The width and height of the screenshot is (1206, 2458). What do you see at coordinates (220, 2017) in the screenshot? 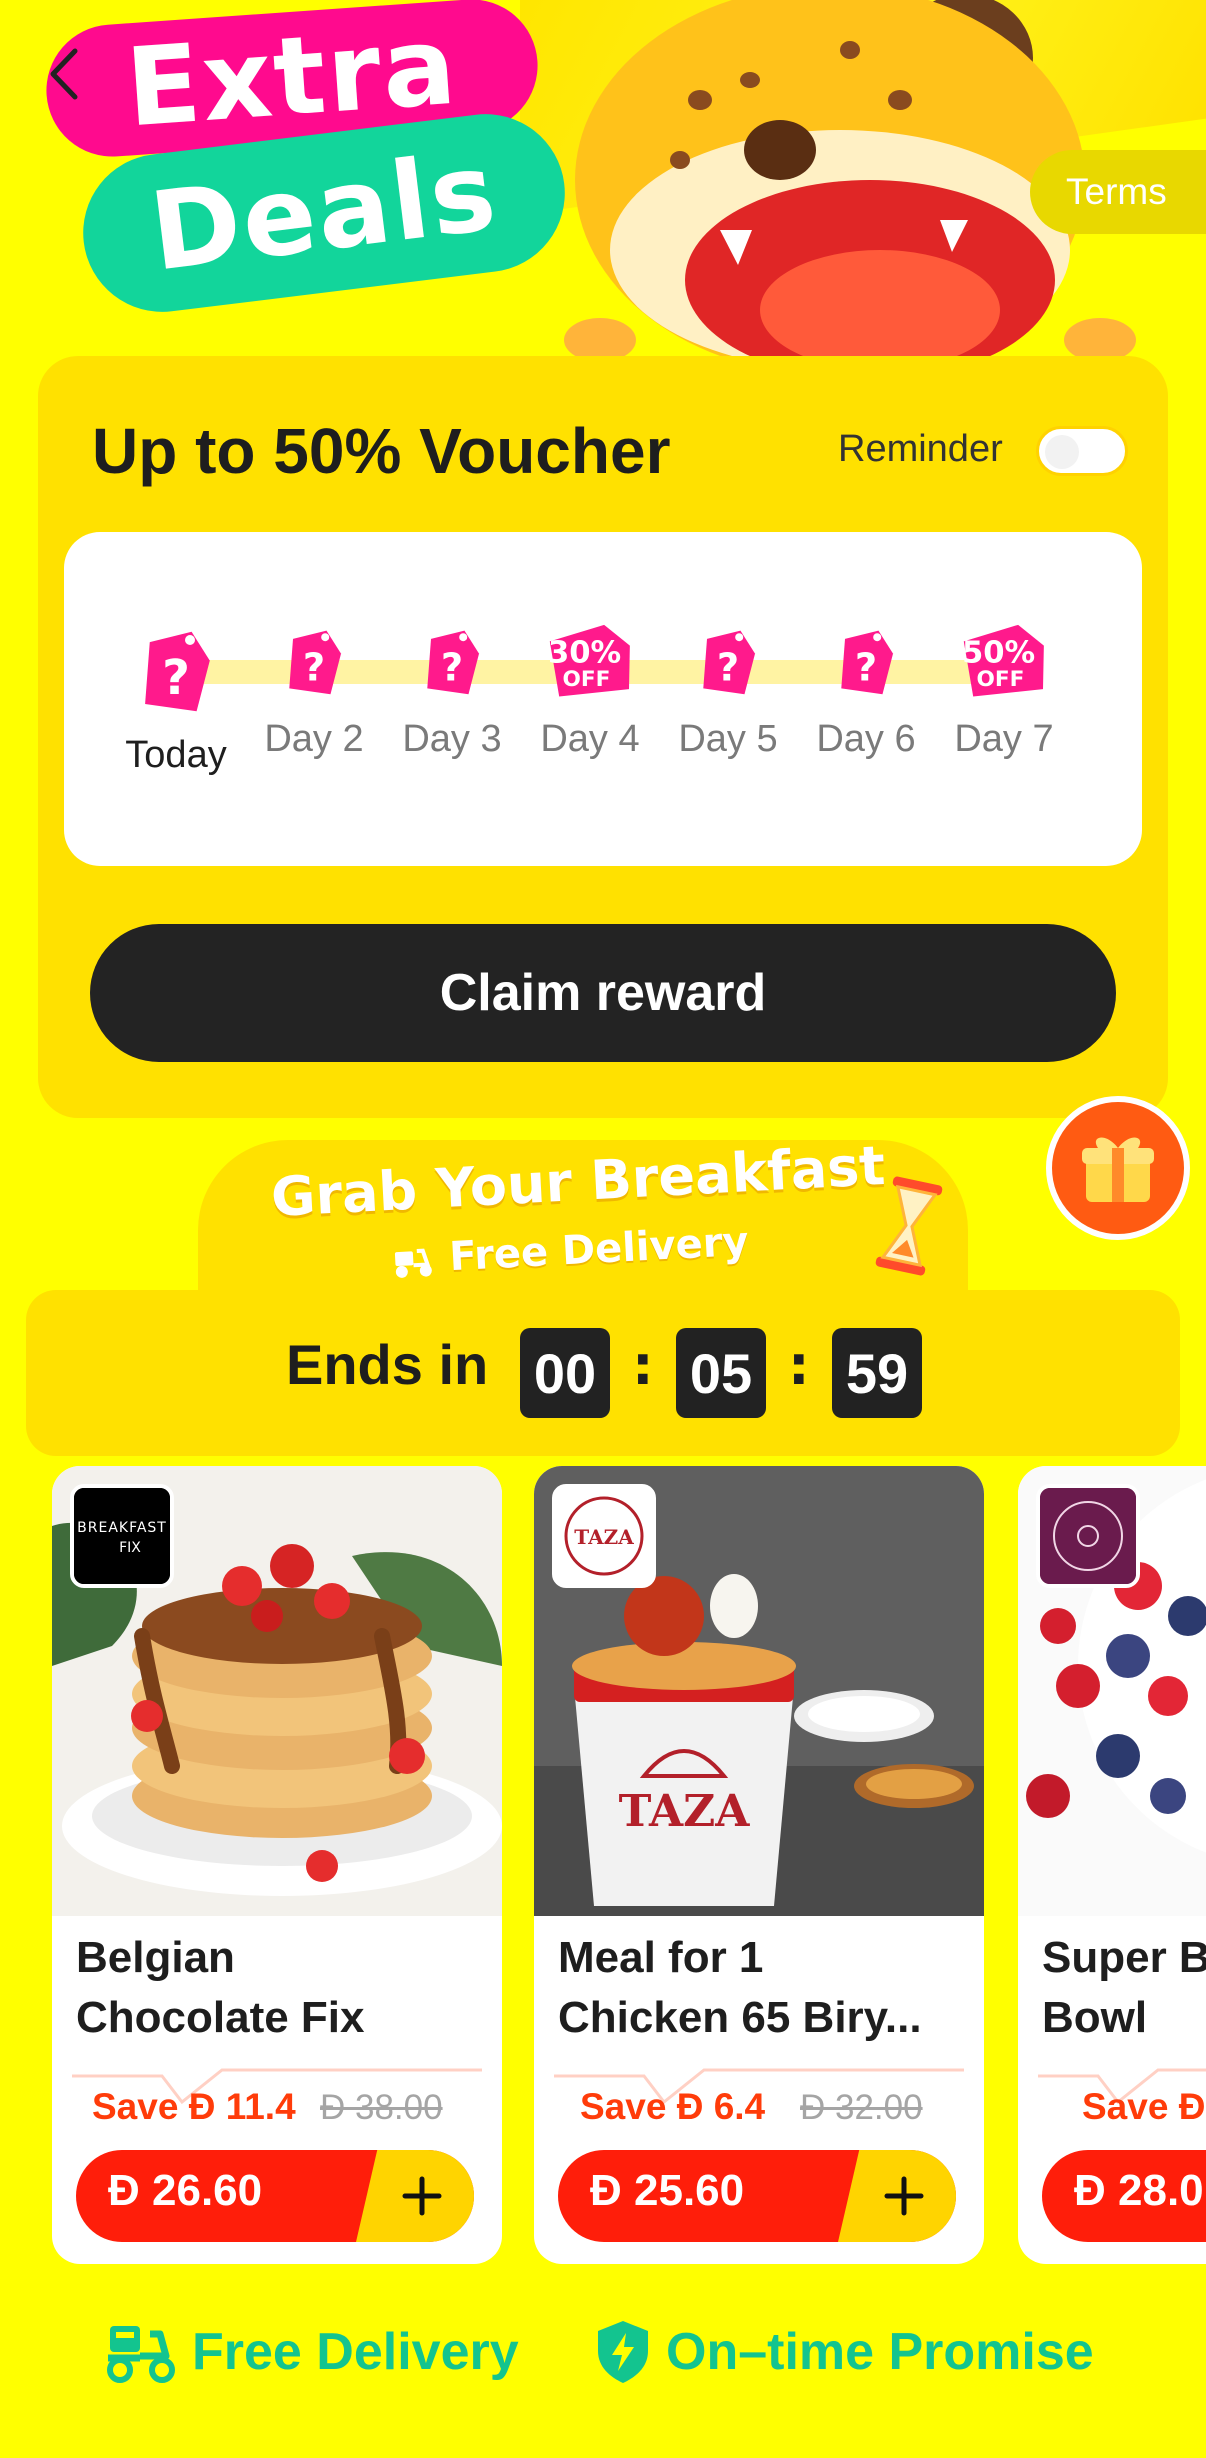
I see `product-name-line2: Chocolate Fix` at bounding box center [220, 2017].